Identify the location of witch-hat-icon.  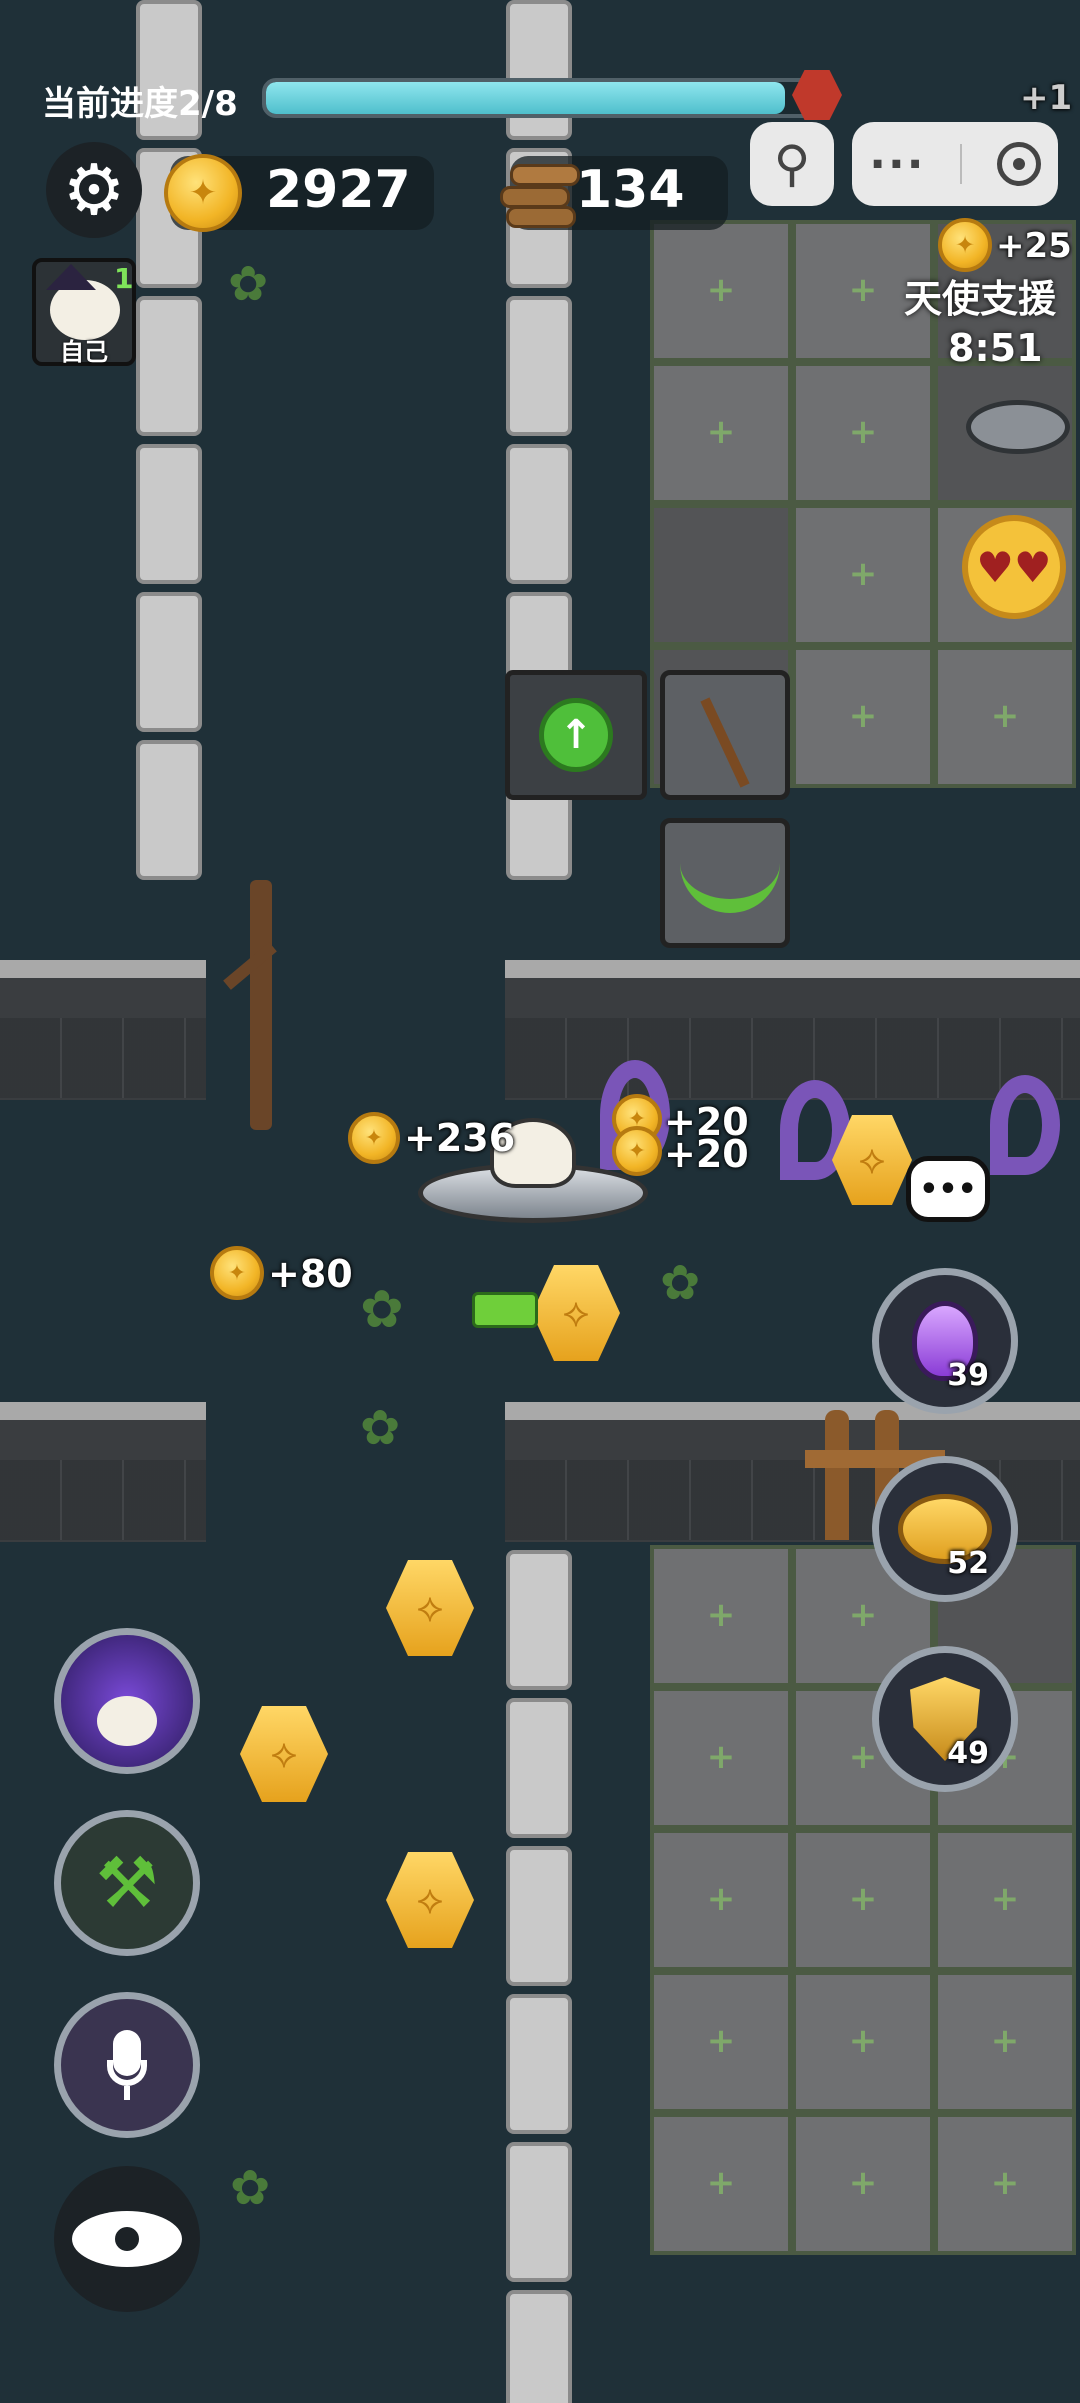
(71, 277).